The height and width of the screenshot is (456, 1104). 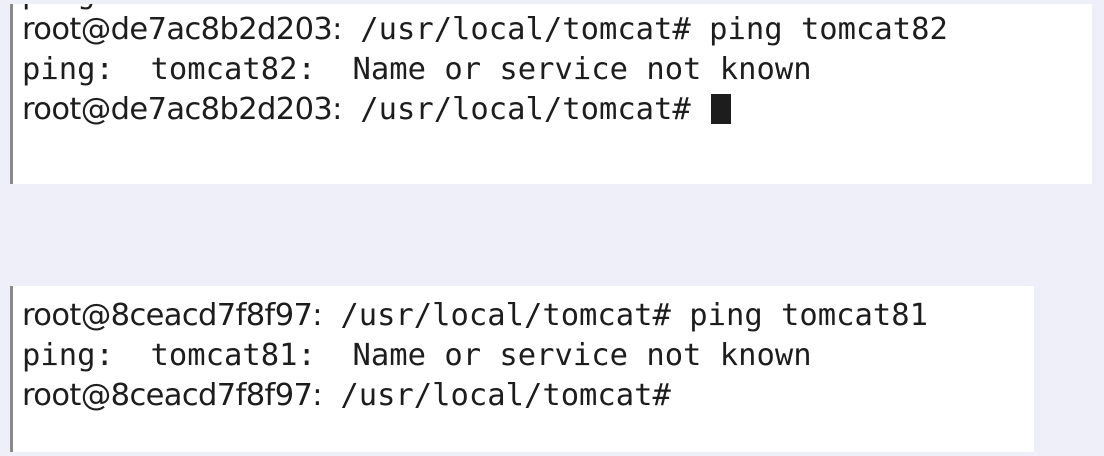 What do you see at coordinates (799, 315) in the screenshot?
I see `command-text: ping tomcat81` at bounding box center [799, 315].